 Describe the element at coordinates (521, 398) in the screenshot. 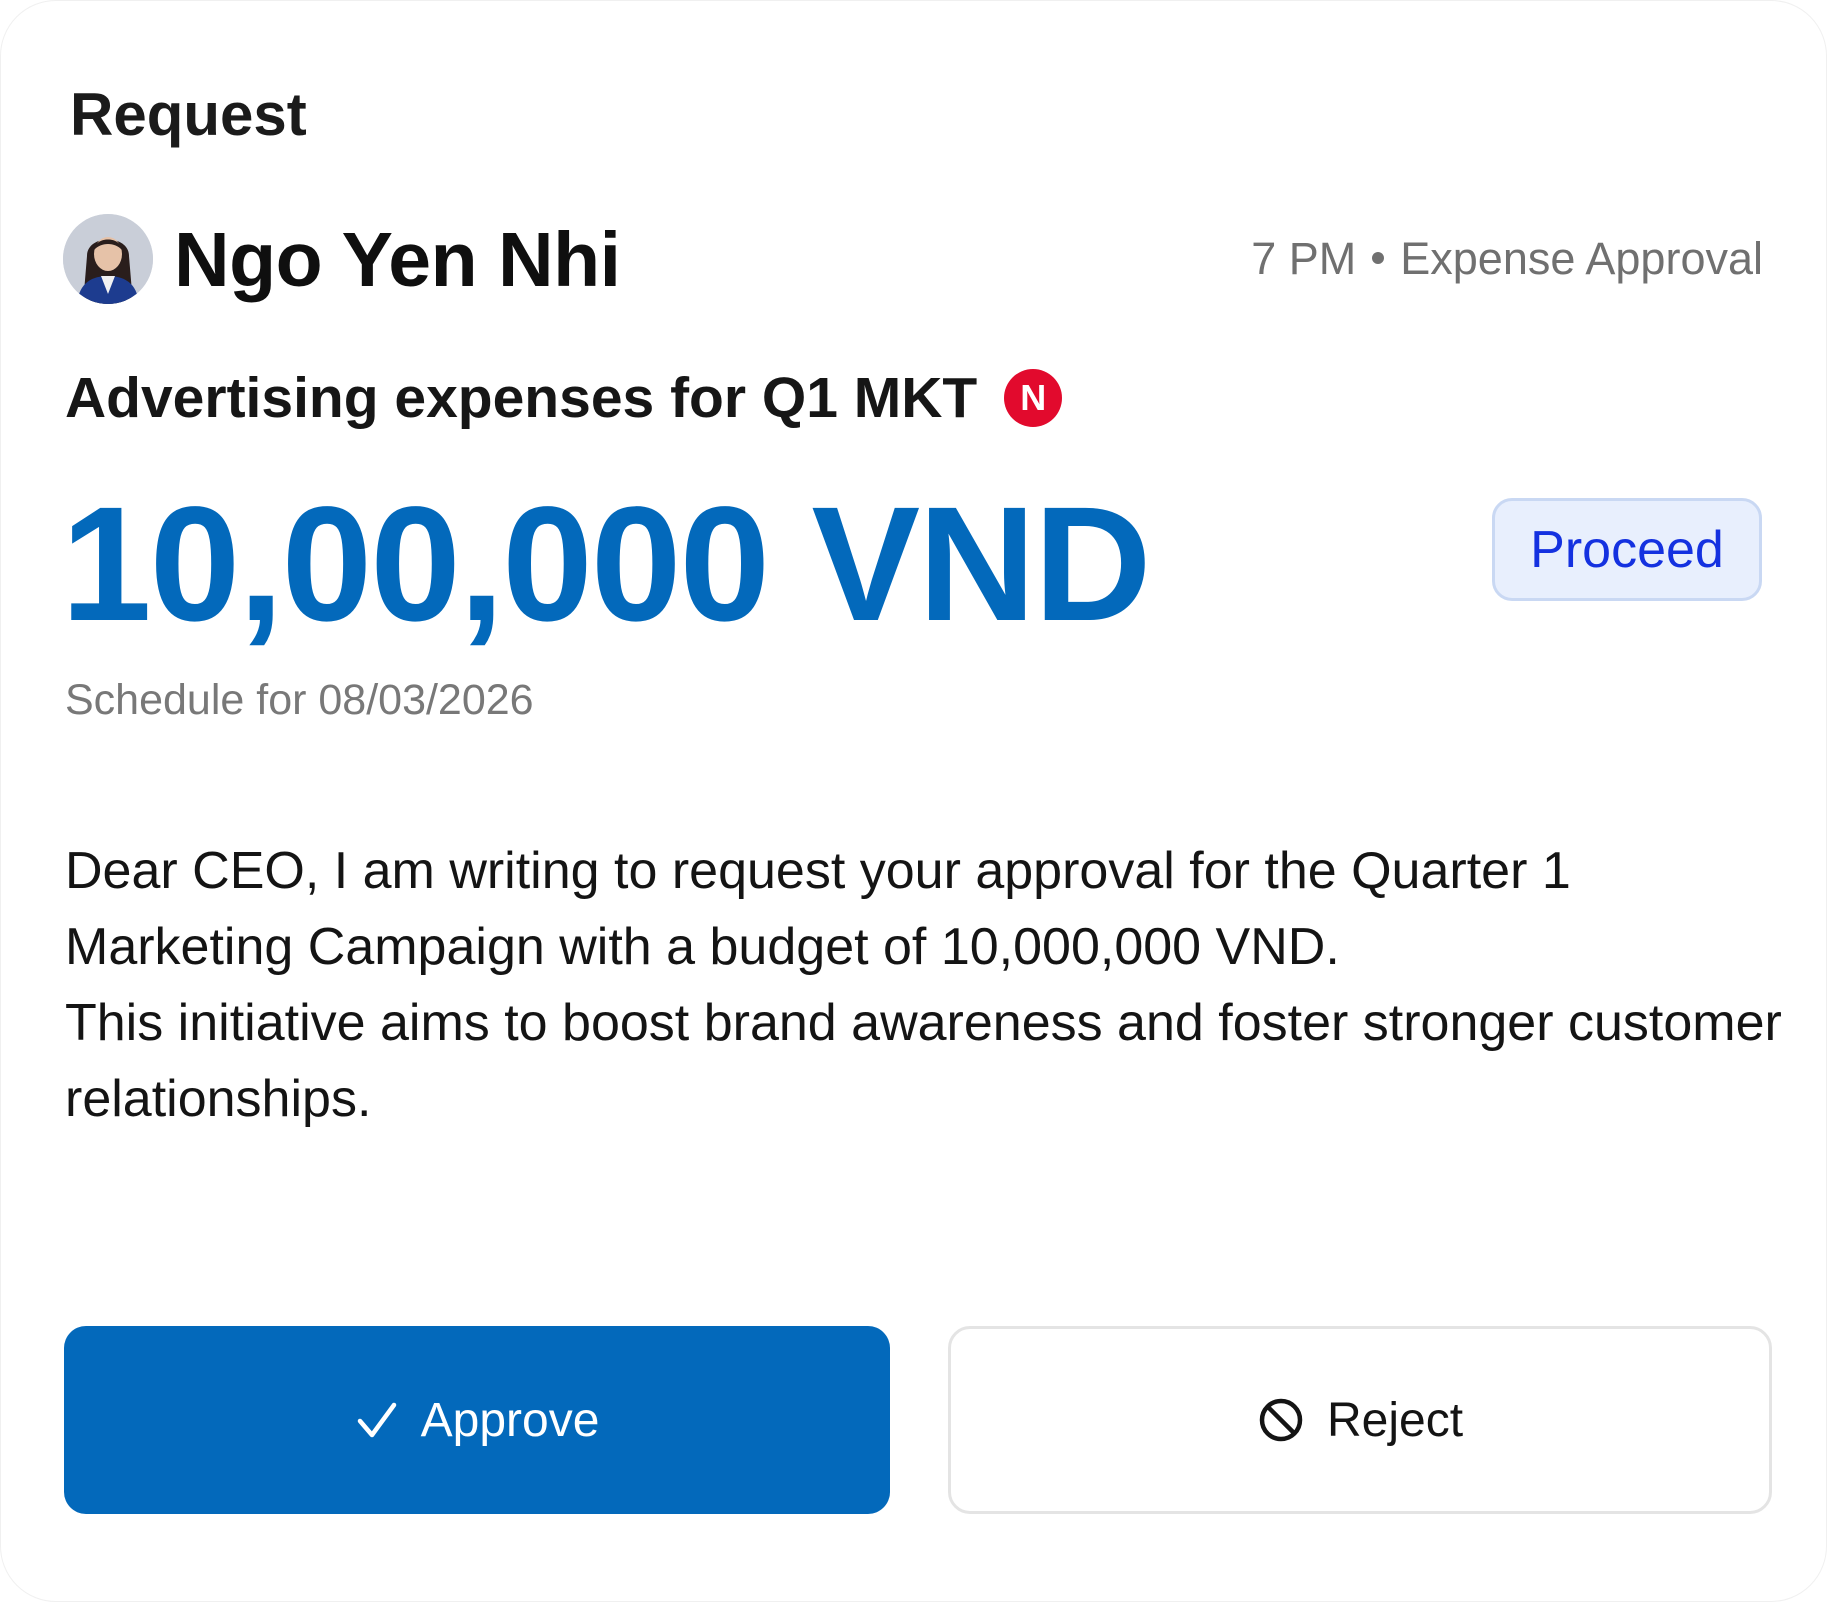

I see `request-subject: Advertising expenses for Q1 MKT` at that location.